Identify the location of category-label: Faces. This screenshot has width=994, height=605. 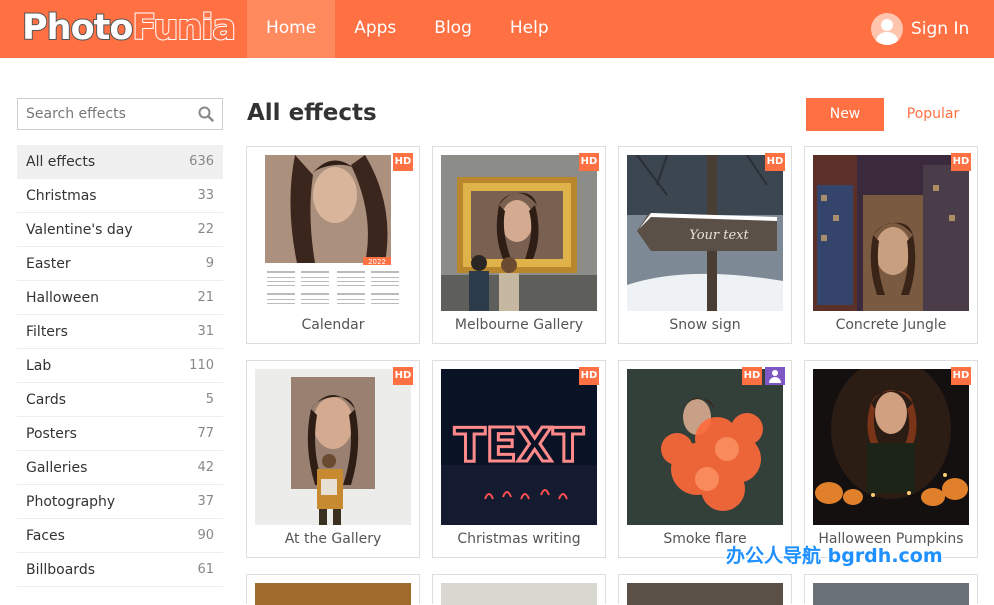
(45, 535).